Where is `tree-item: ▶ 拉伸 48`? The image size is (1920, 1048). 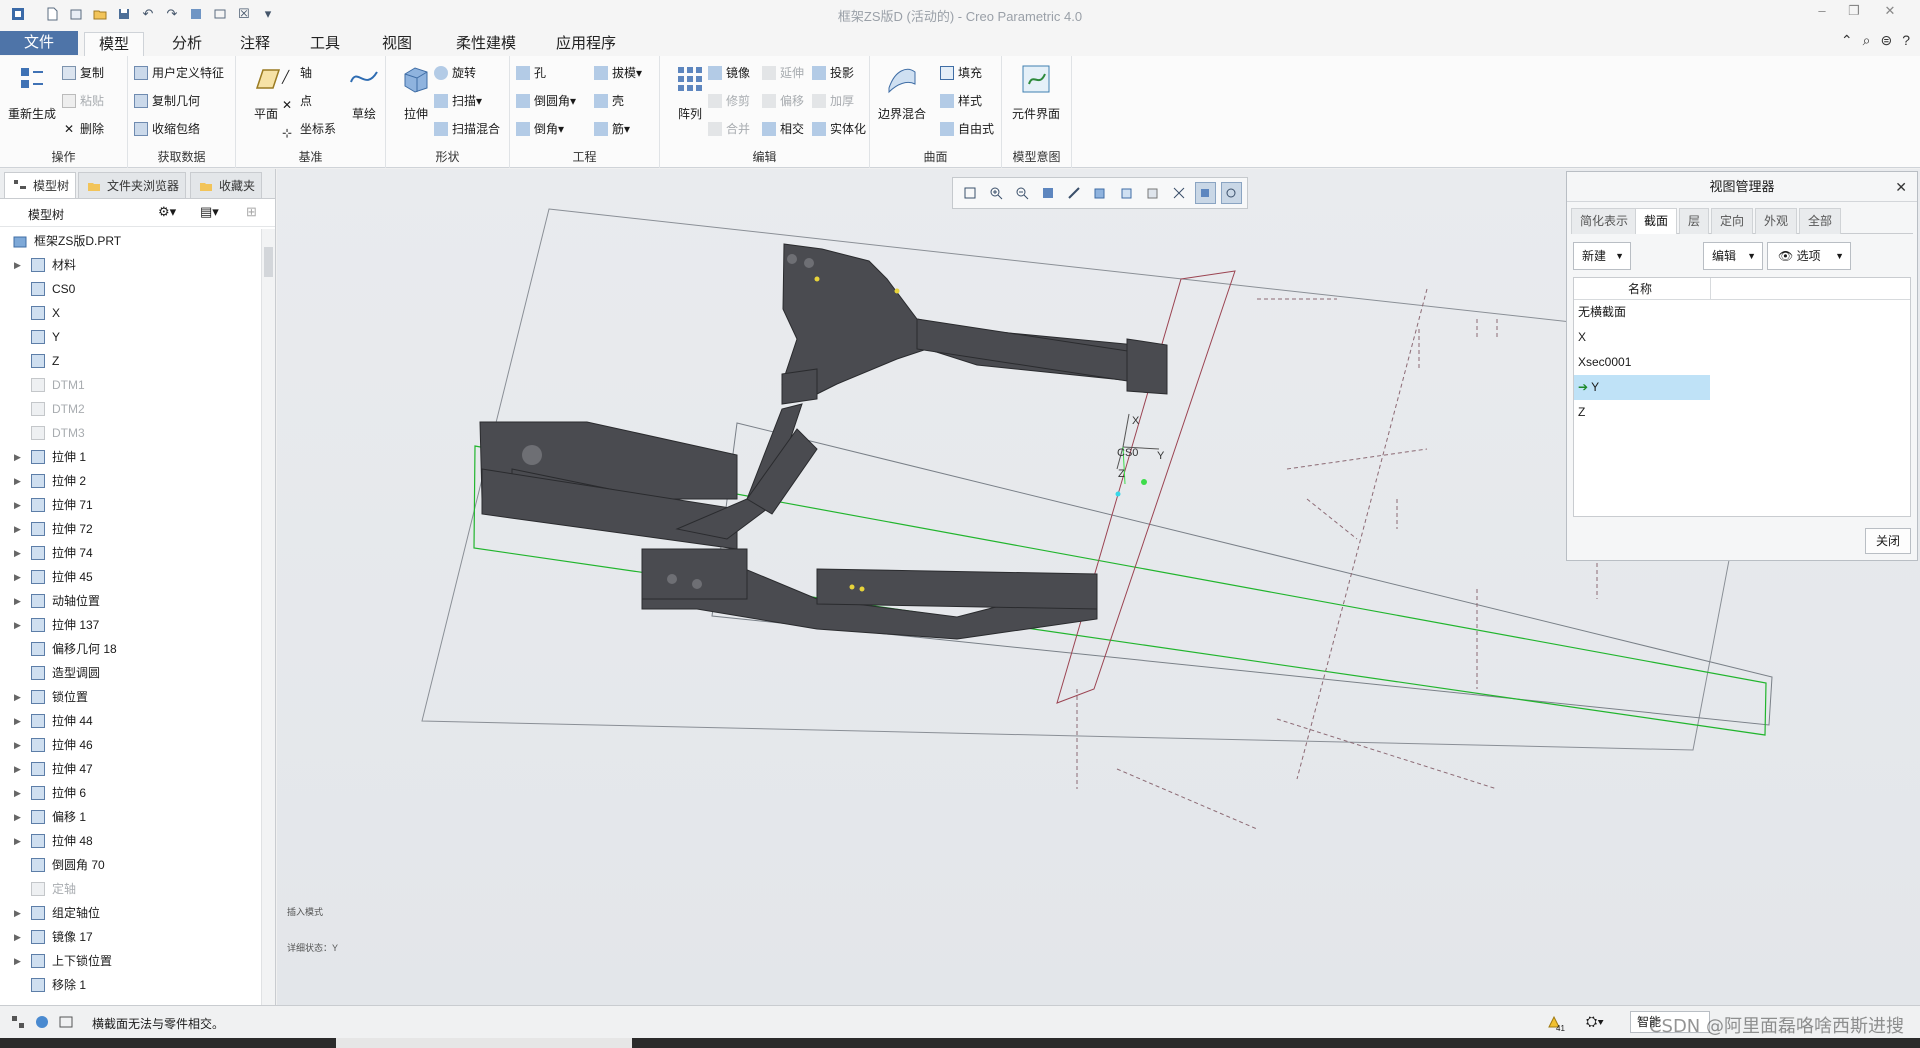
tree-item: ▶ 拉伸 48 is located at coordinates (130, 841).